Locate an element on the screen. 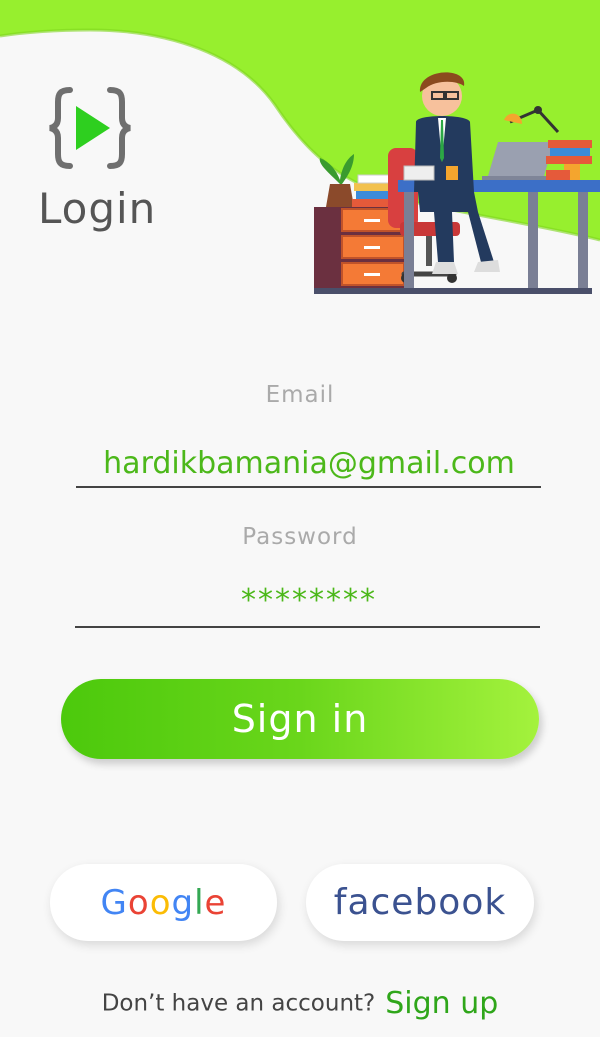 Image resolution: width=600 pixels, height=1037 pixels. sign-in-button: Sign in is located at coordinates (300, 719).